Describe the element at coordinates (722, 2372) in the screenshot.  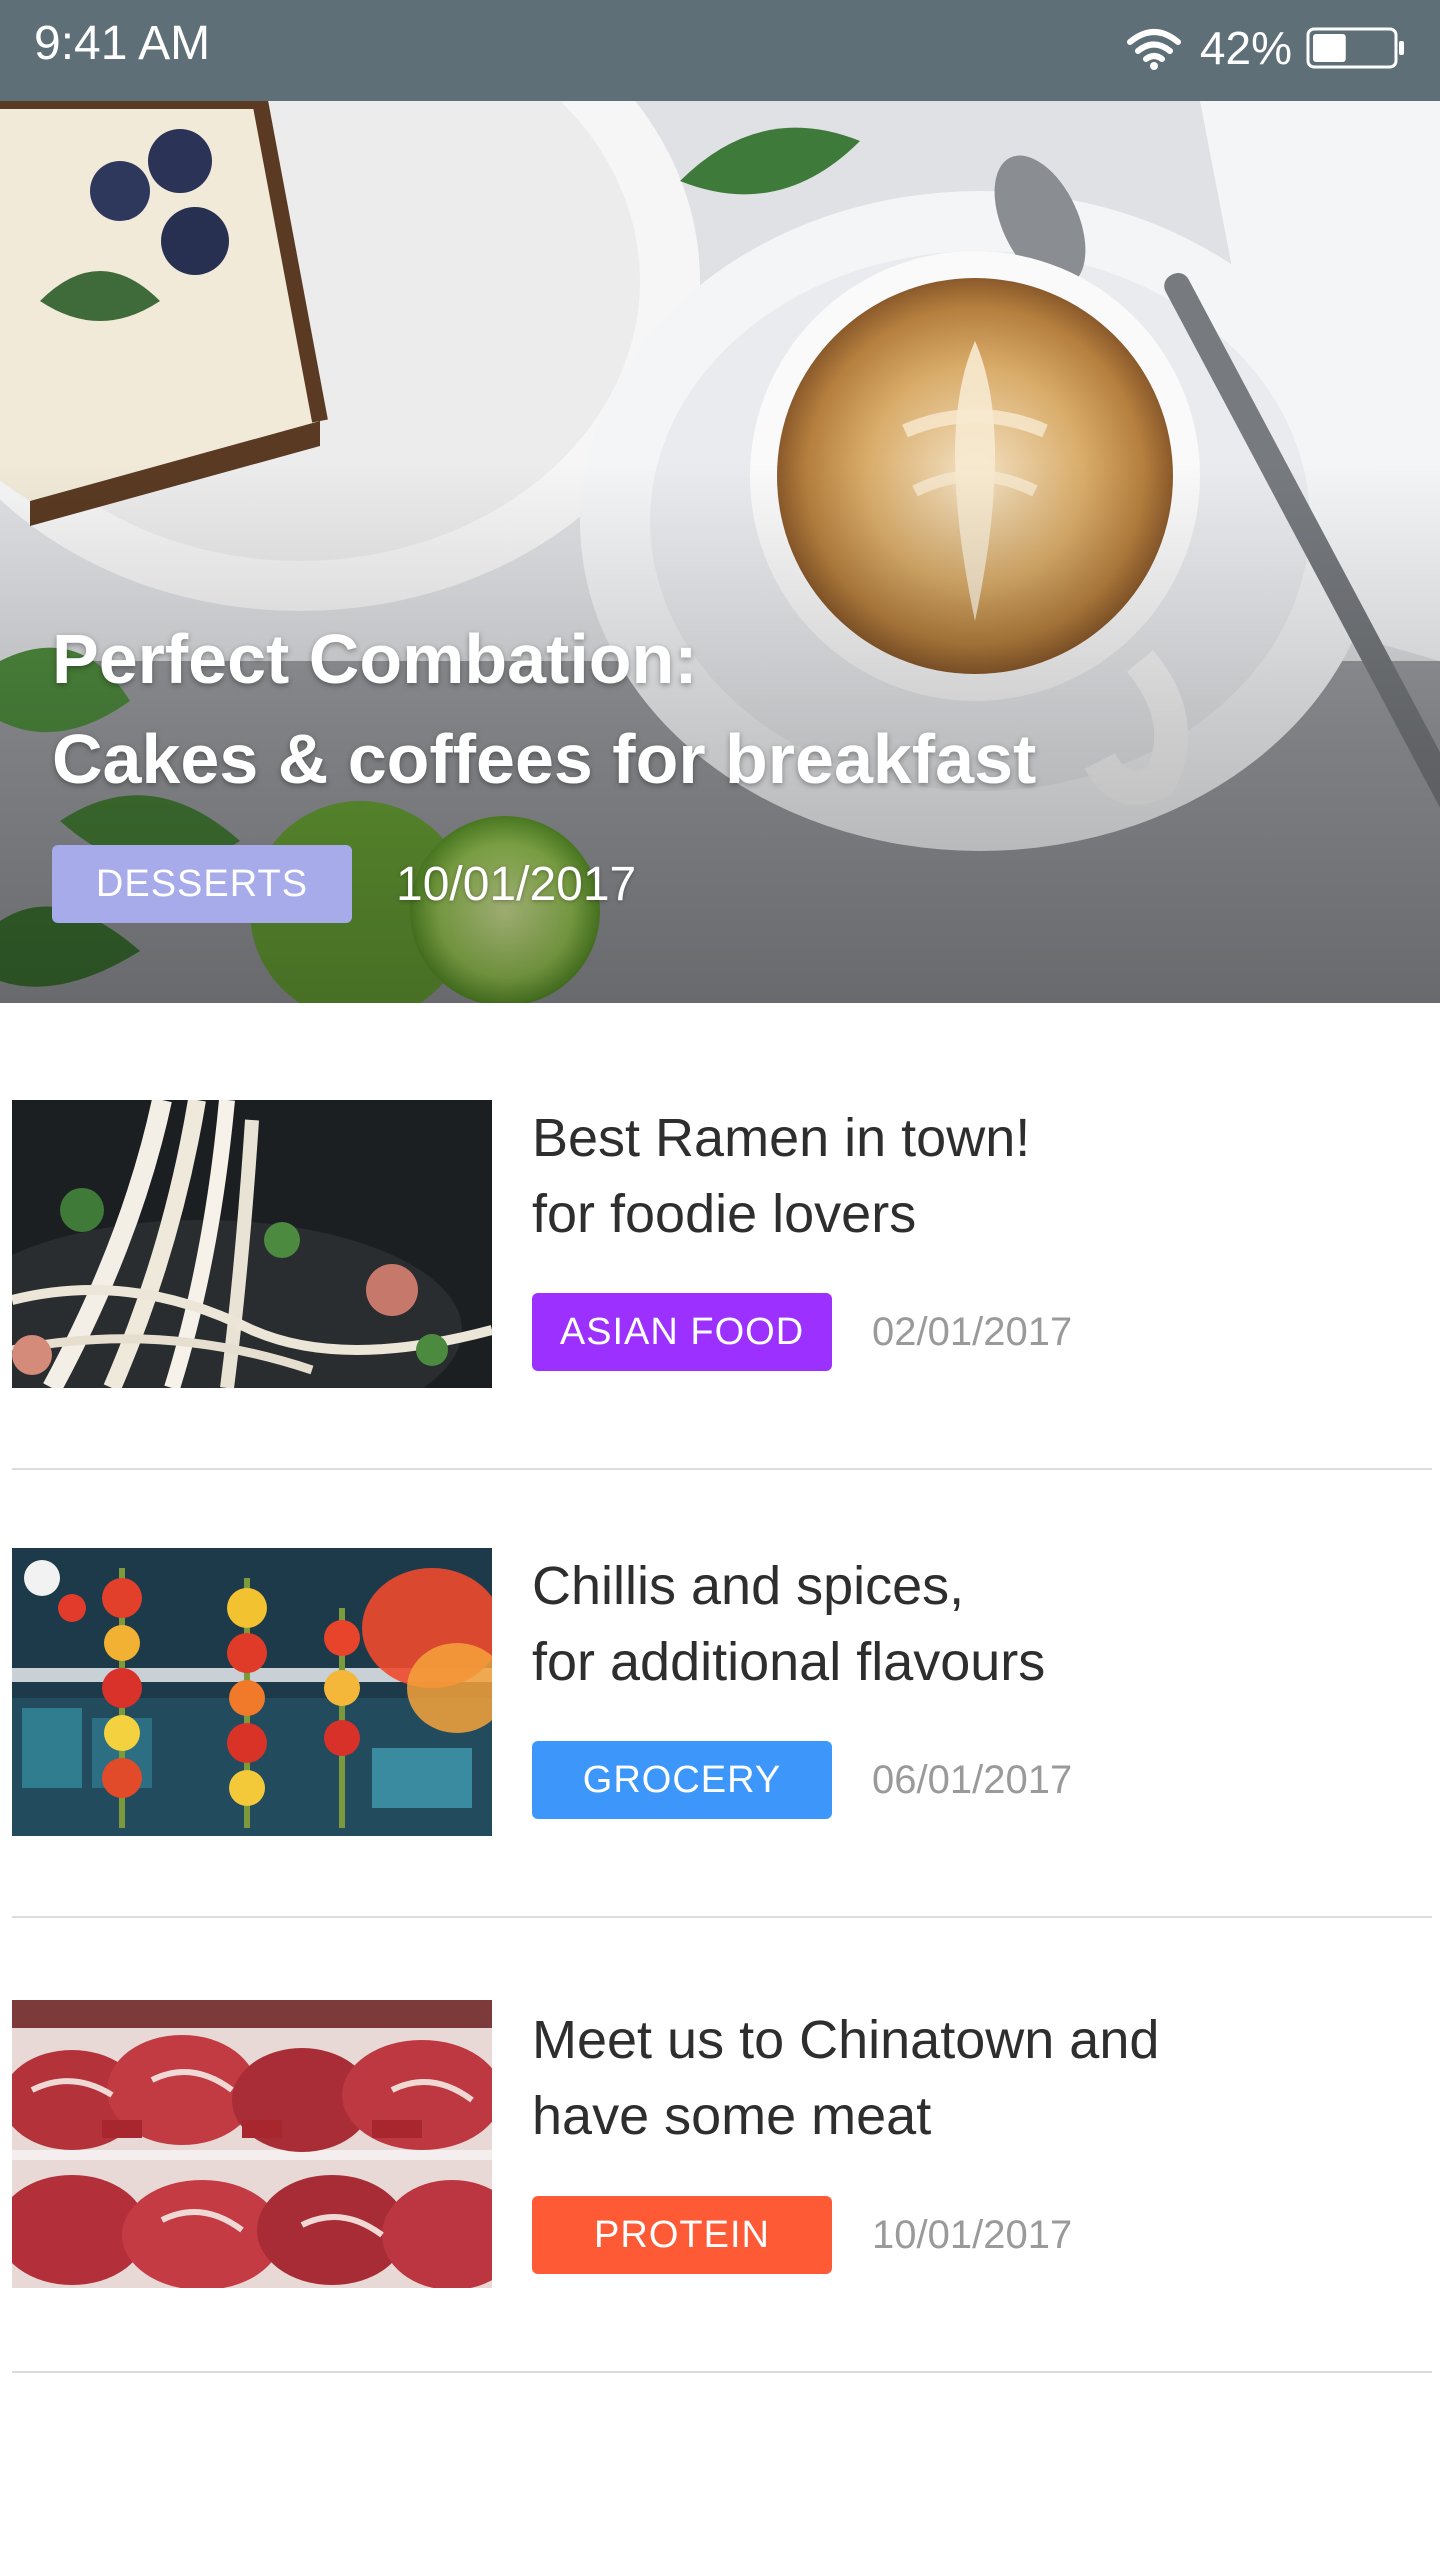
I see `list-divider` at that location.